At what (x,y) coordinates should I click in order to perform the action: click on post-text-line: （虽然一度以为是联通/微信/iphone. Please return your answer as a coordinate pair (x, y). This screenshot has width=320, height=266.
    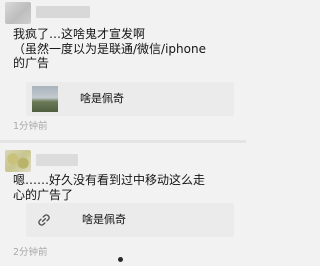
    Looking at the image, I should click on (109, 48).